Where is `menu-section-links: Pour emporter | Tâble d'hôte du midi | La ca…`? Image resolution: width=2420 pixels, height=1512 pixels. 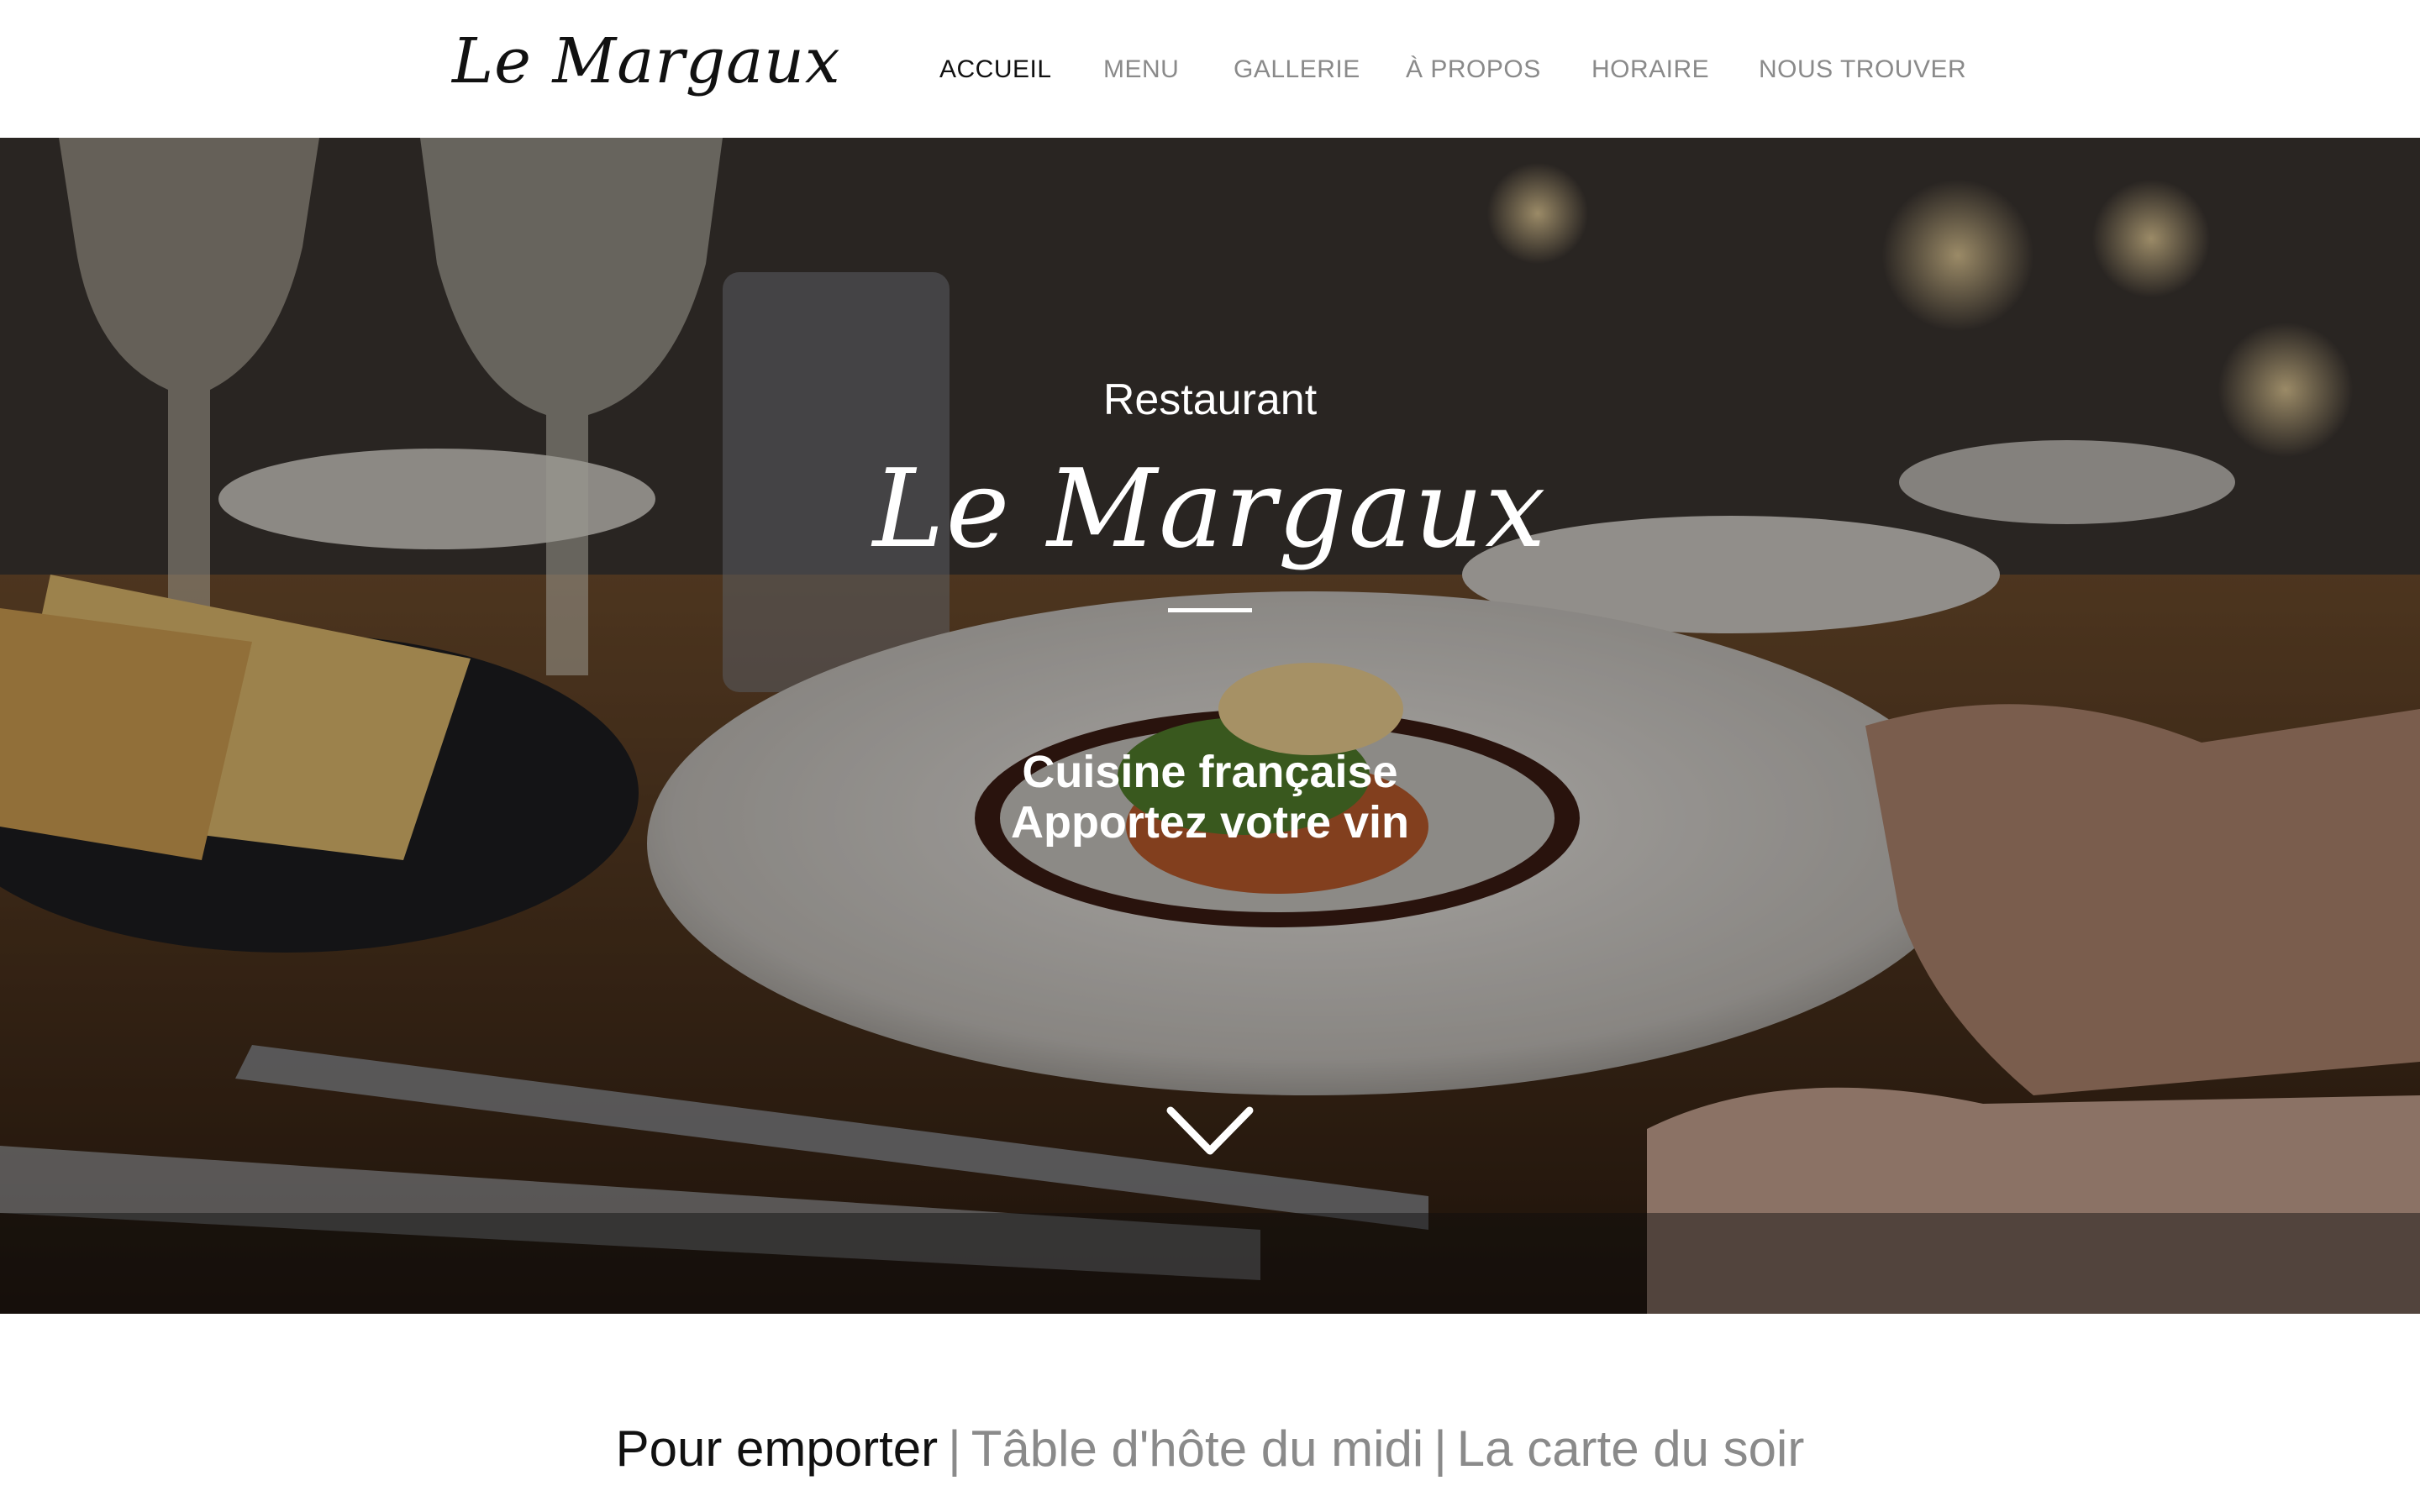 menu-section-links: Pour emporter | Tâble d'hôte du midi | La ca… is located at coordinates (1210, 1449).